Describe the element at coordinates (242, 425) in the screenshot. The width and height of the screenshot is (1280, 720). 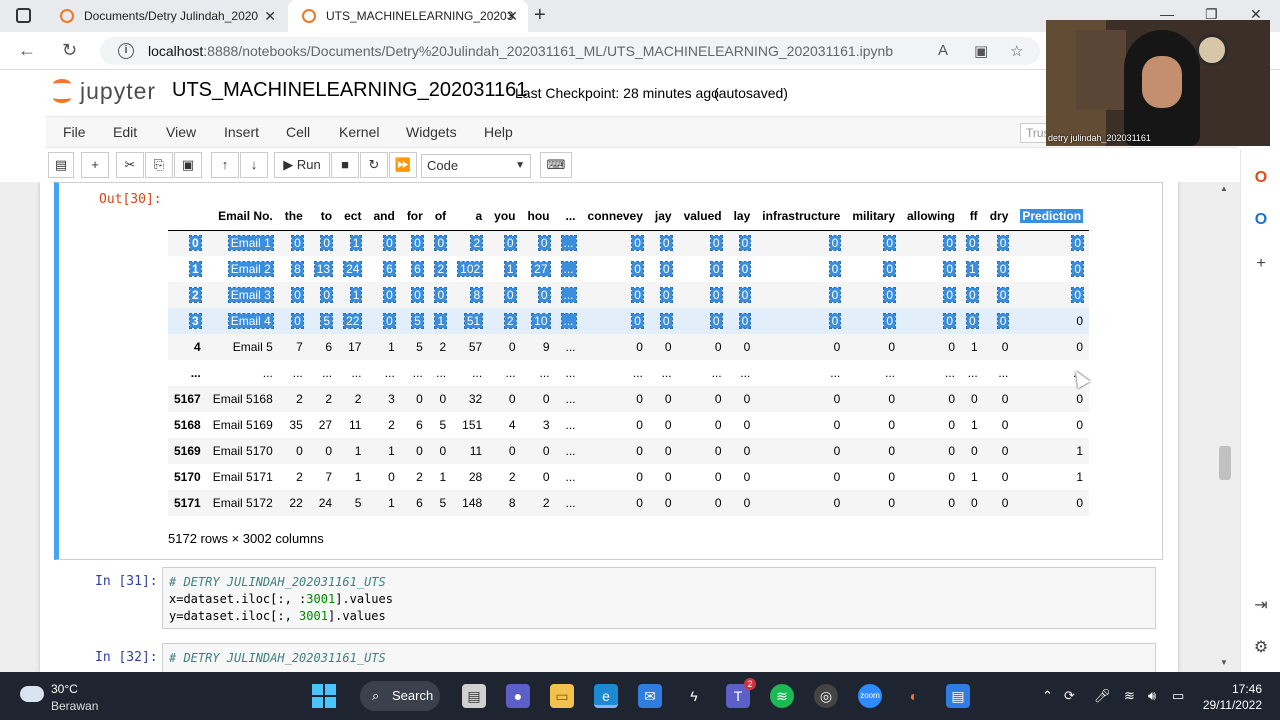
I see `cell-value: Email 5169` at that location.